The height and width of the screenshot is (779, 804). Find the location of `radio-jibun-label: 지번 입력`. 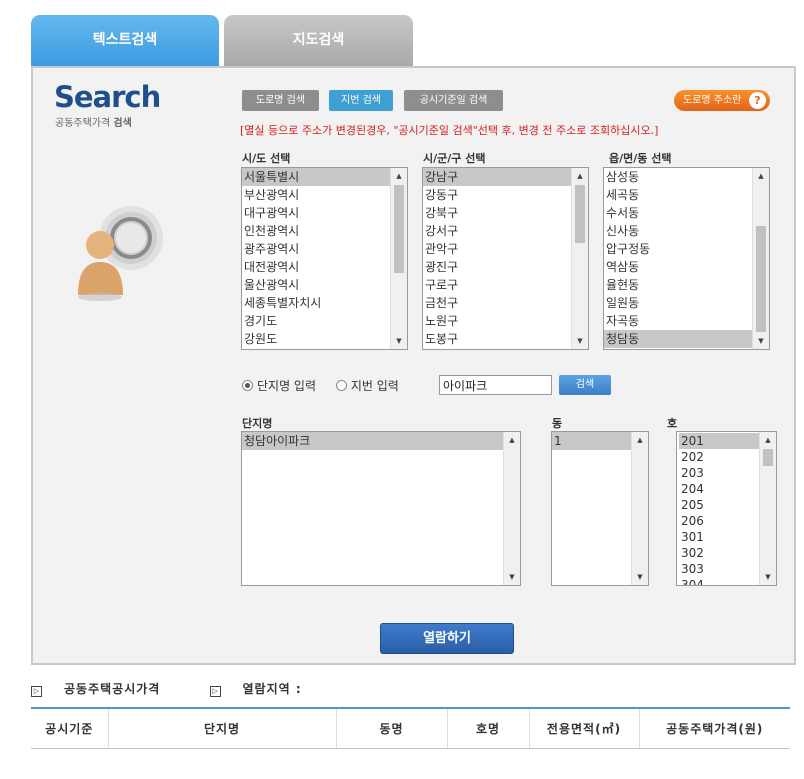

radio-jibun-label: 지번 입력 is located at coordinates (375, 386).